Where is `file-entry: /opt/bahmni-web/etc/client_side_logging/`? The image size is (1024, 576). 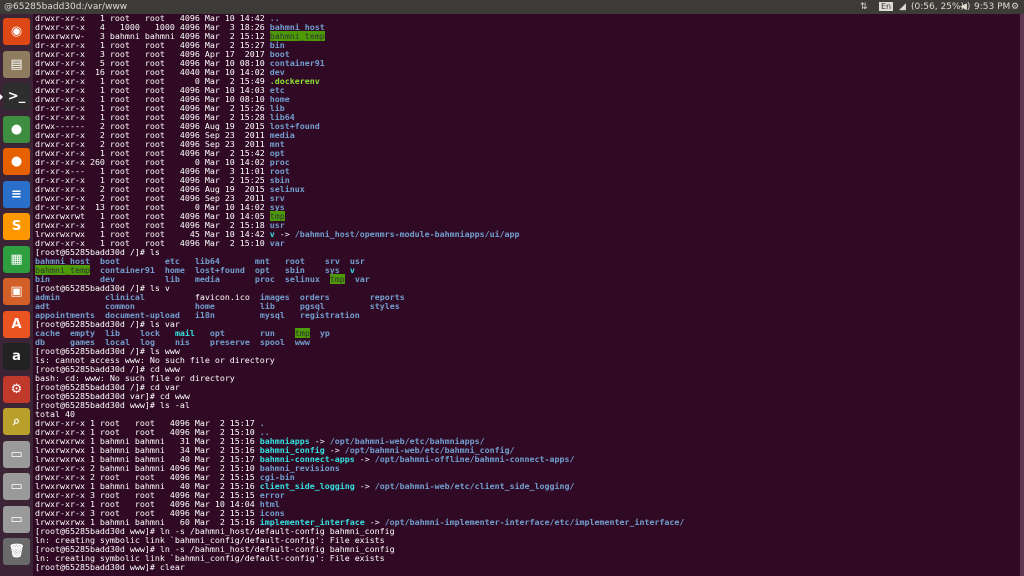 file-entry: /opt/bahmni-web/etc/client_side_logging/ is located at coordinates (474, 486).